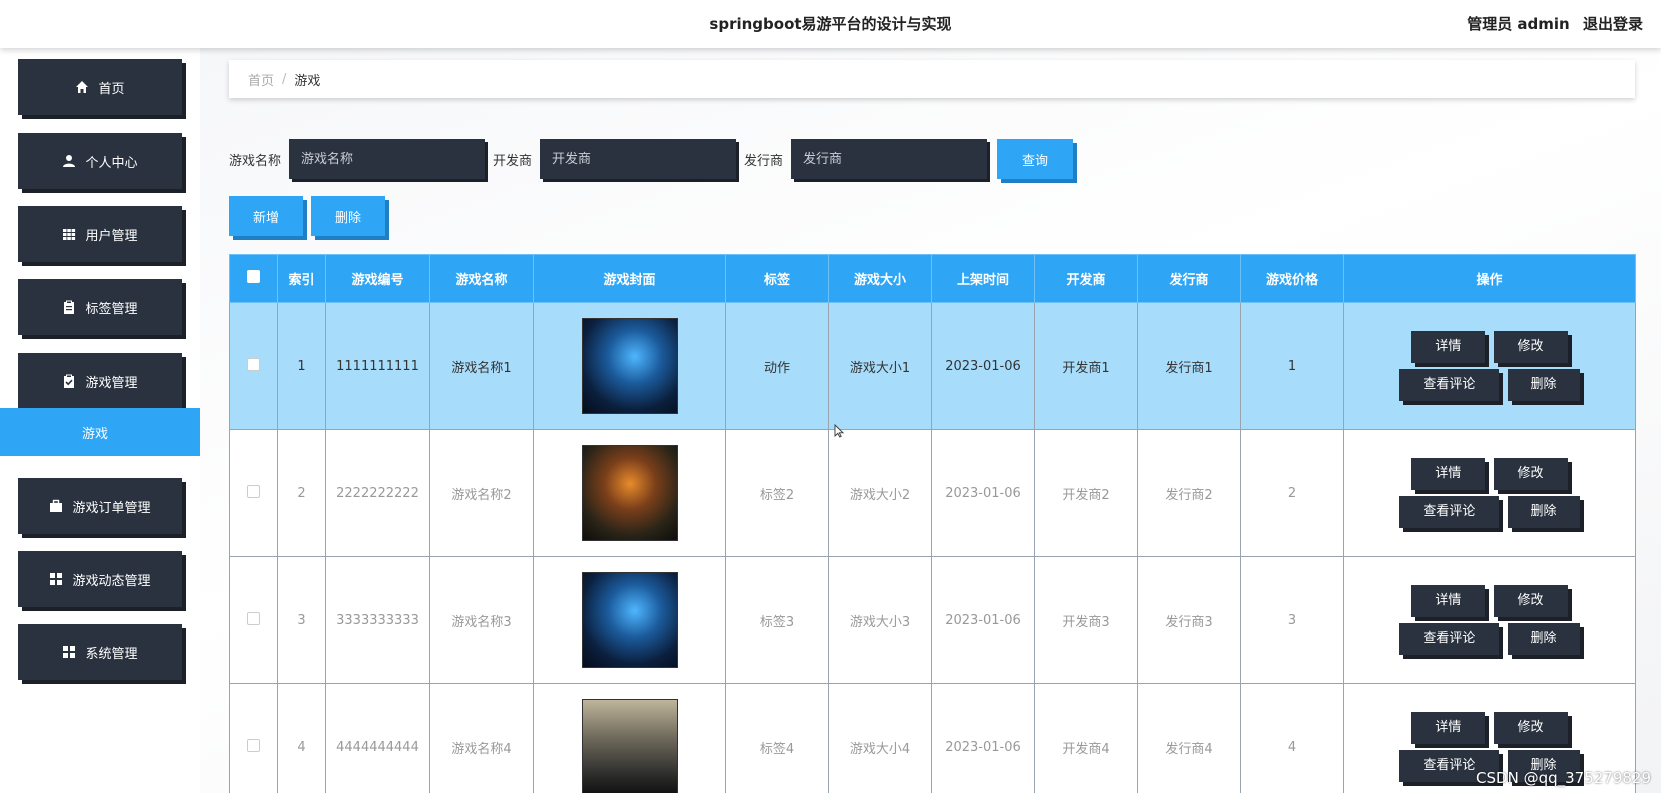 The height and width of the screenshot is (793, 1661). I want to click on sidebar-item-system: 系统管理, so click(100, 652).